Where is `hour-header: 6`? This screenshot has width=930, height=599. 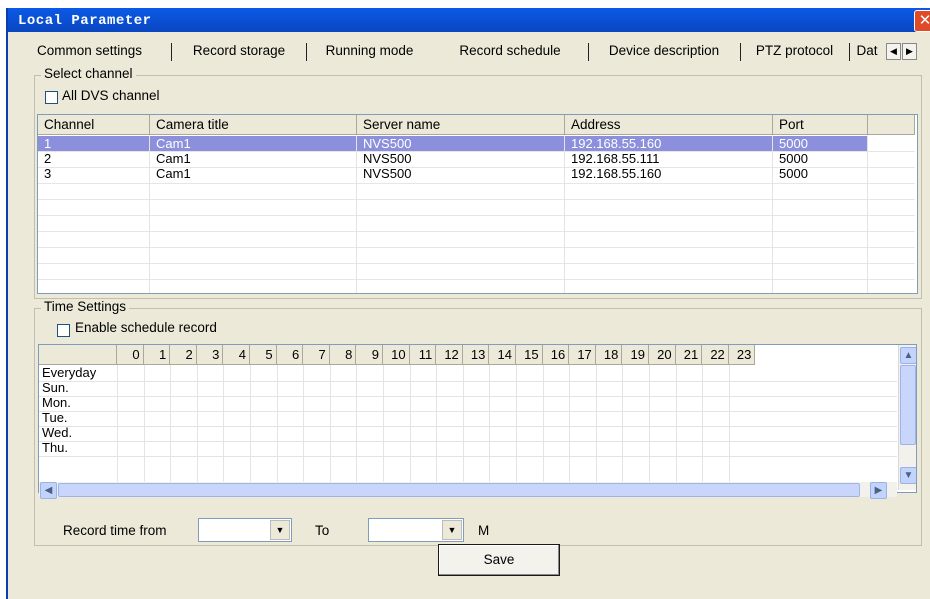 hour-header: 6 is located at coordinates (290, 355).